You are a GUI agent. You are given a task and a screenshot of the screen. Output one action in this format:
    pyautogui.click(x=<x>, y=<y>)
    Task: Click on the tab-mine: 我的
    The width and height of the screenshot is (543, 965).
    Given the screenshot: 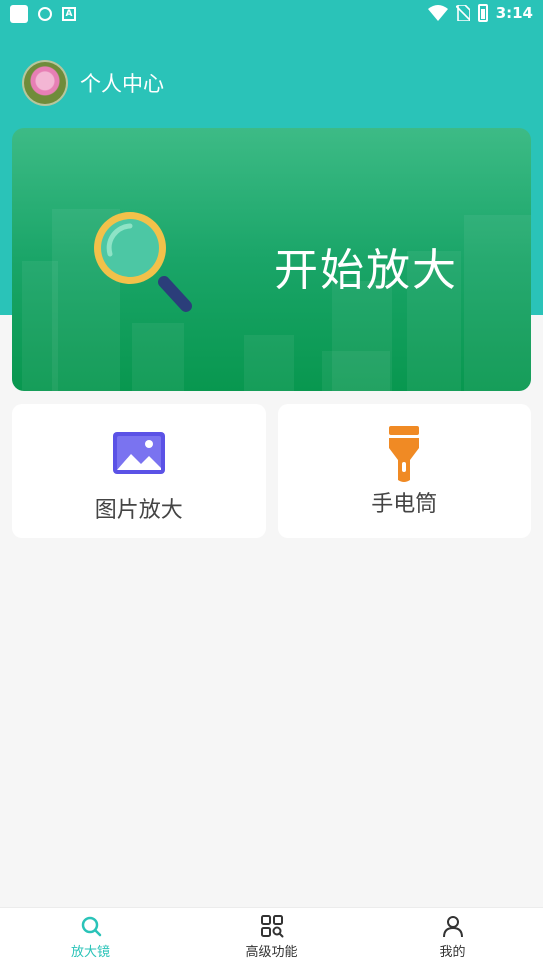 What is the action you would take?
    pyautogui.click(x=452, y=936)
    